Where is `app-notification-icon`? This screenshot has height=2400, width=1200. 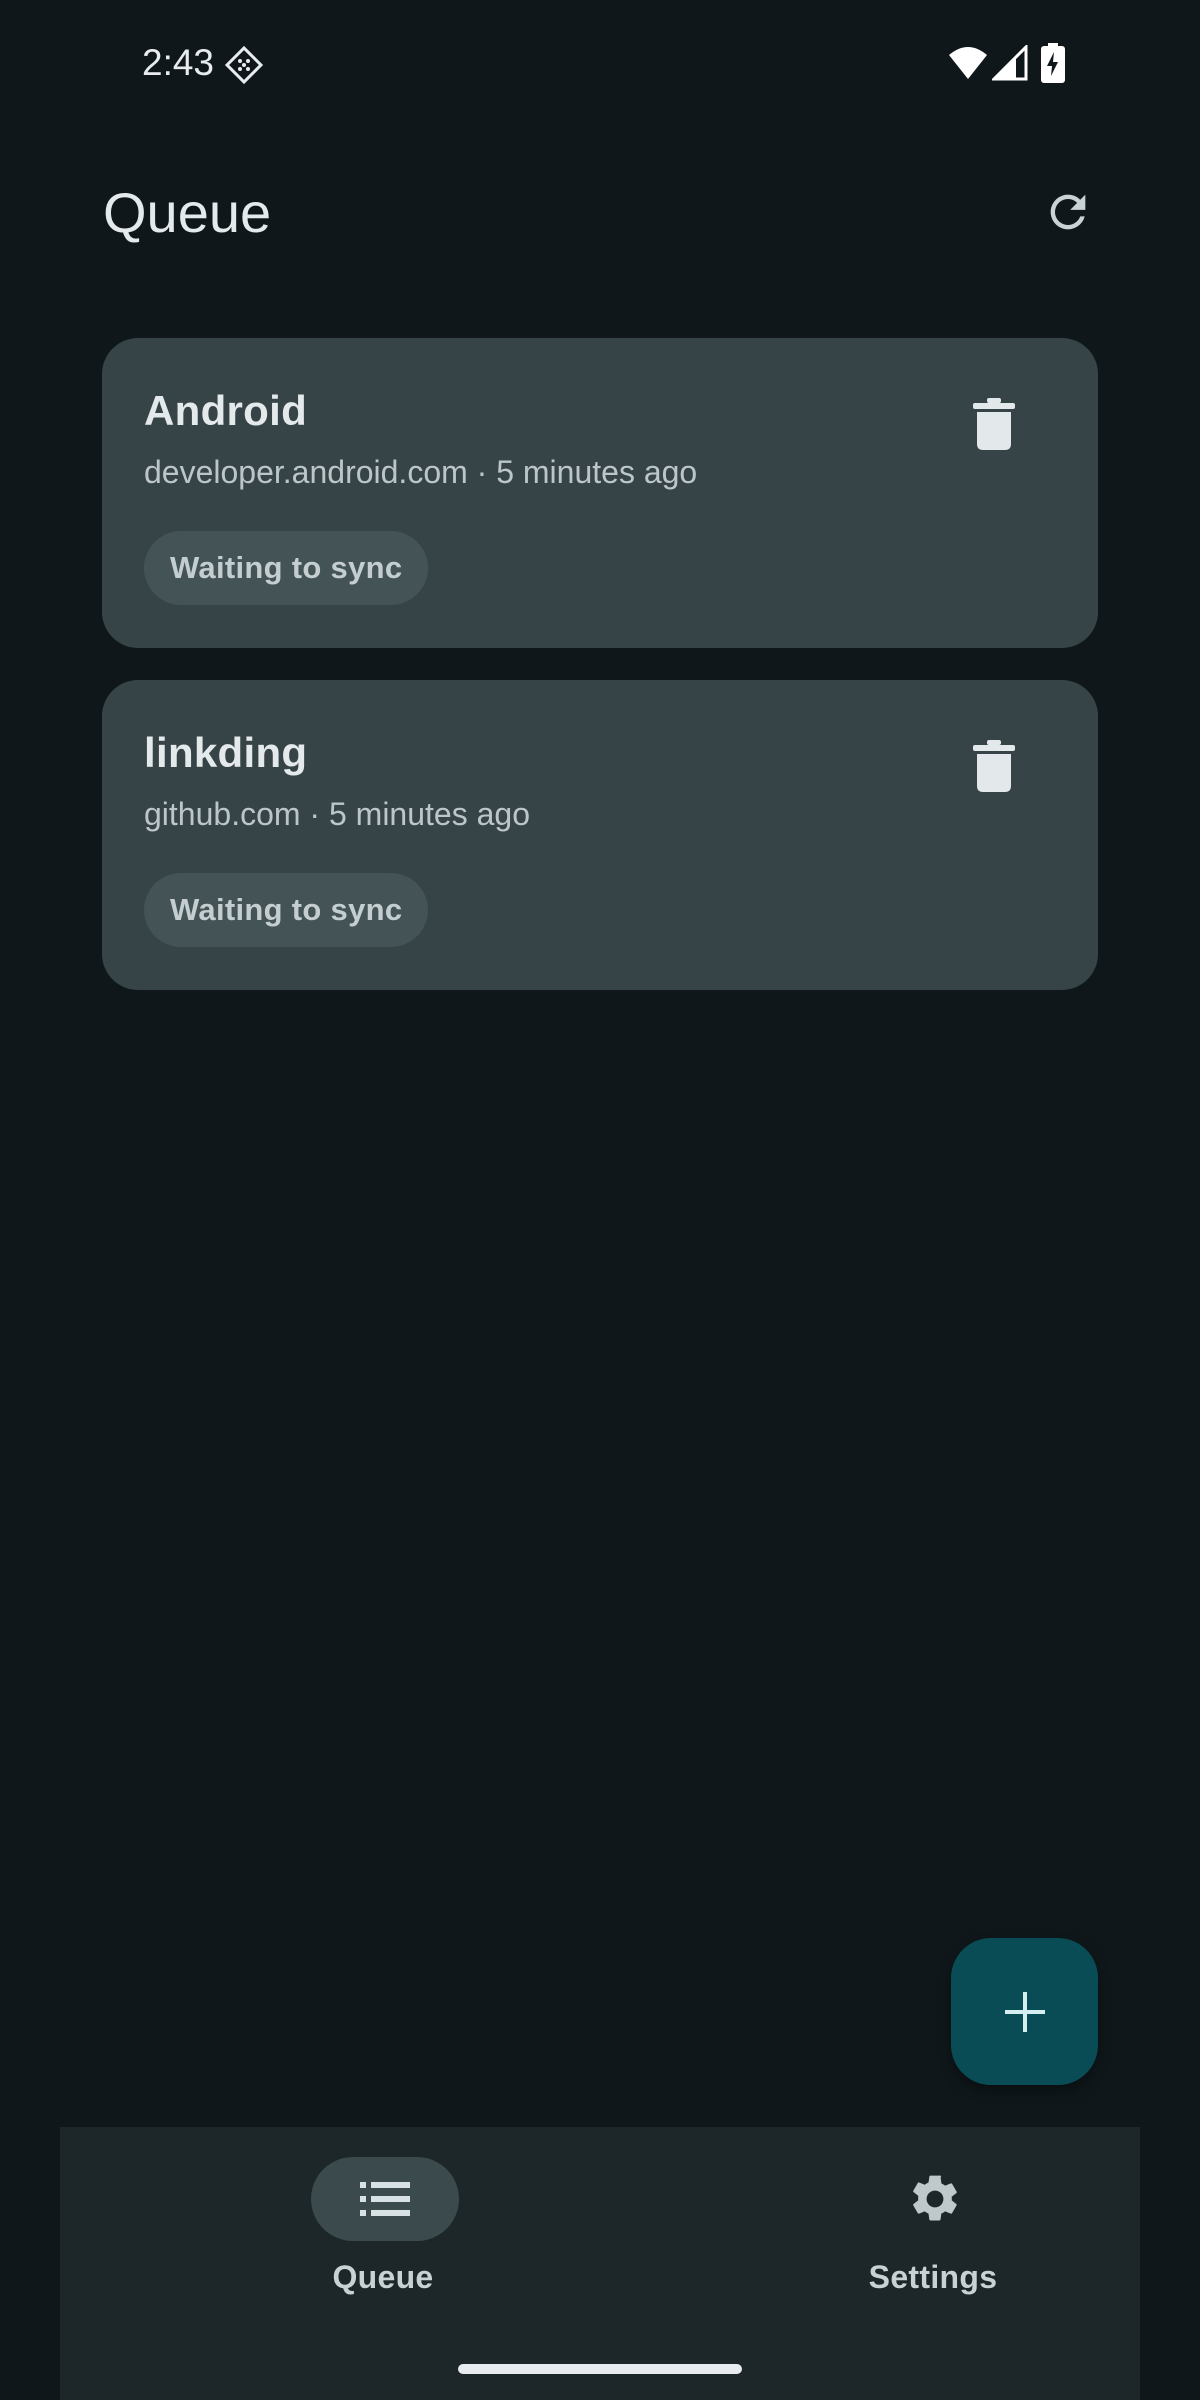
app-notification-icon is located at coordinates (244, 65).